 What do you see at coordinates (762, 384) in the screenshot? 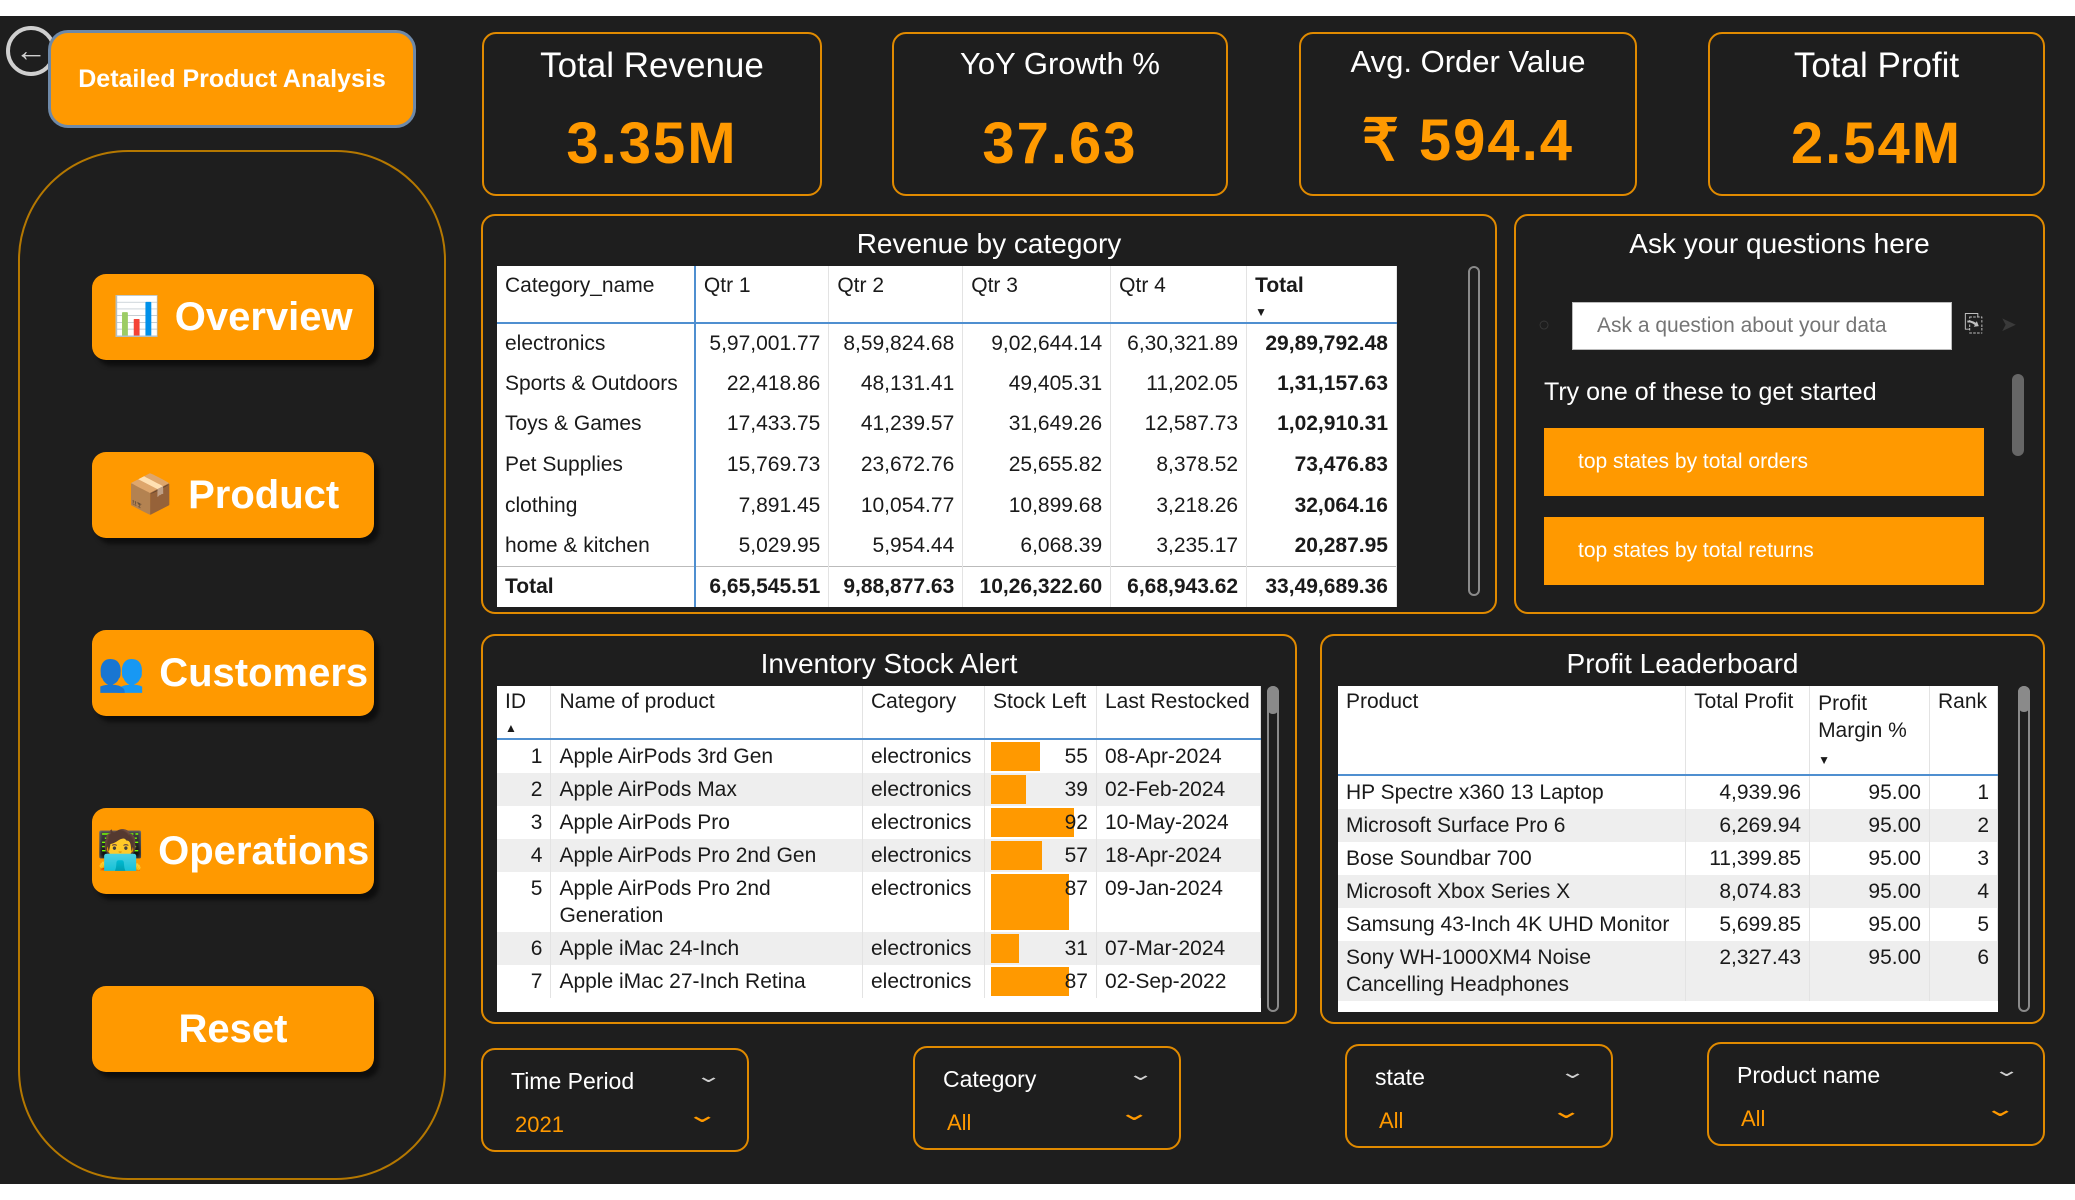
I see `value-cell: 22,418.86` at bounding box center [762, 384].